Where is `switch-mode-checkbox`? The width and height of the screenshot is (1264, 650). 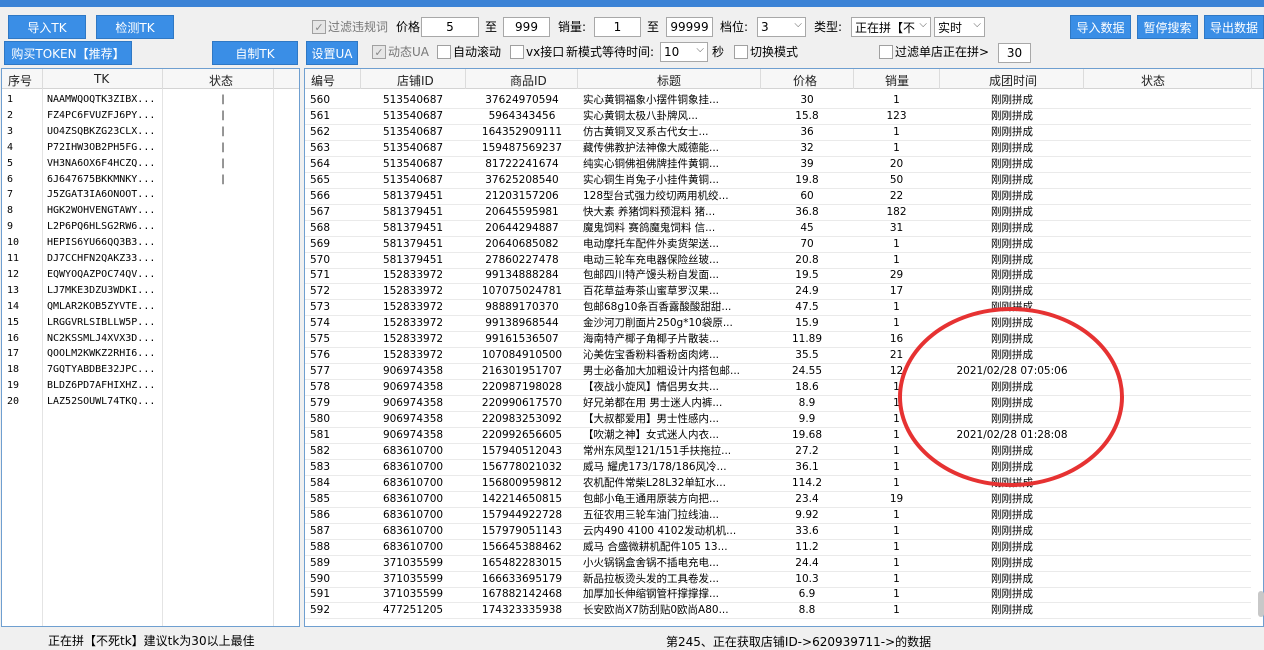
switch-mode-checkbox is located at coordinates (741, 52).